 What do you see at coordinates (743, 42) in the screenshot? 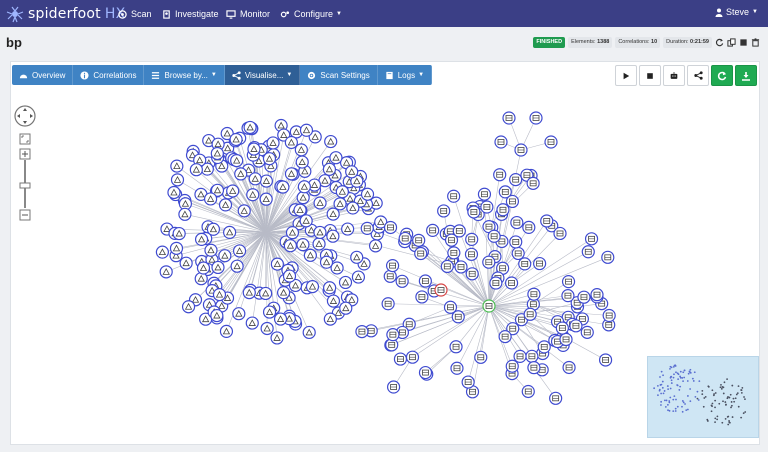
I see `stop-icon` at bounding box center [743, 42].